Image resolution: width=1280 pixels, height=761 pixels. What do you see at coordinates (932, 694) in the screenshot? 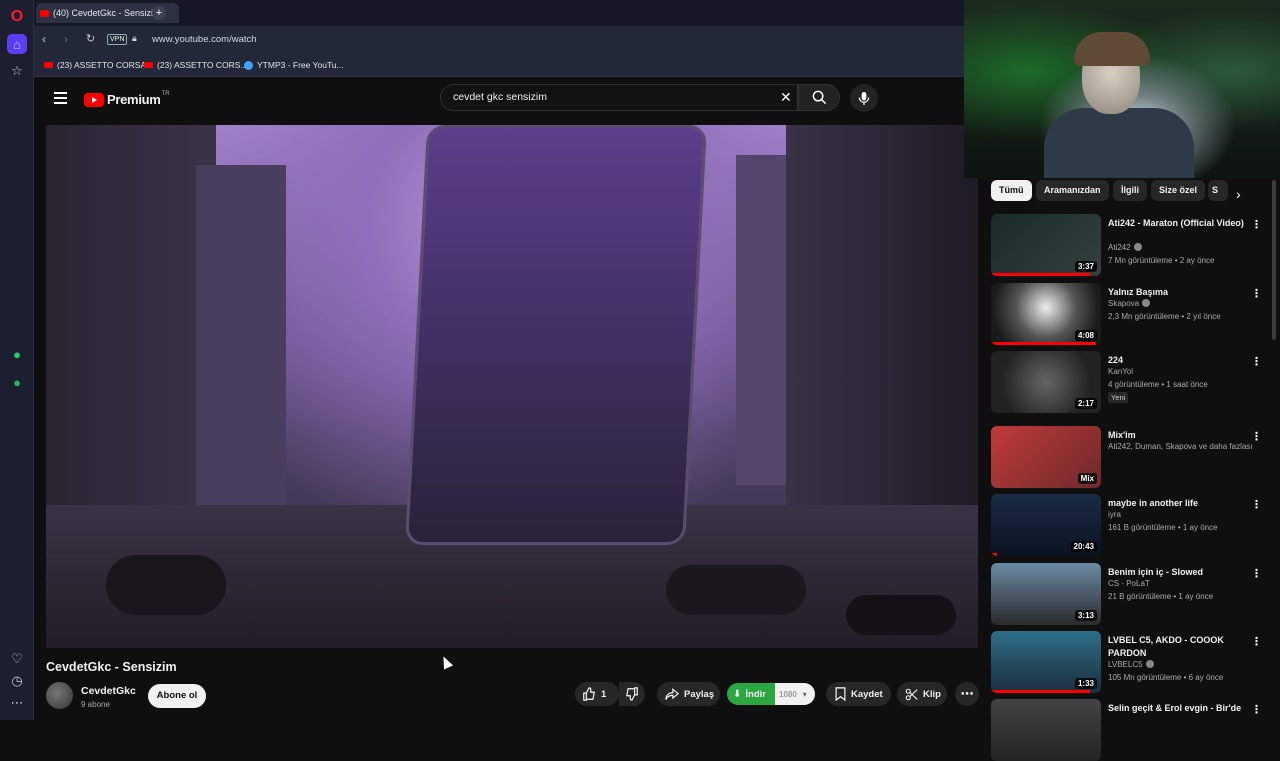
I see `clip-label: Klip` at bounding box center [932, 694].